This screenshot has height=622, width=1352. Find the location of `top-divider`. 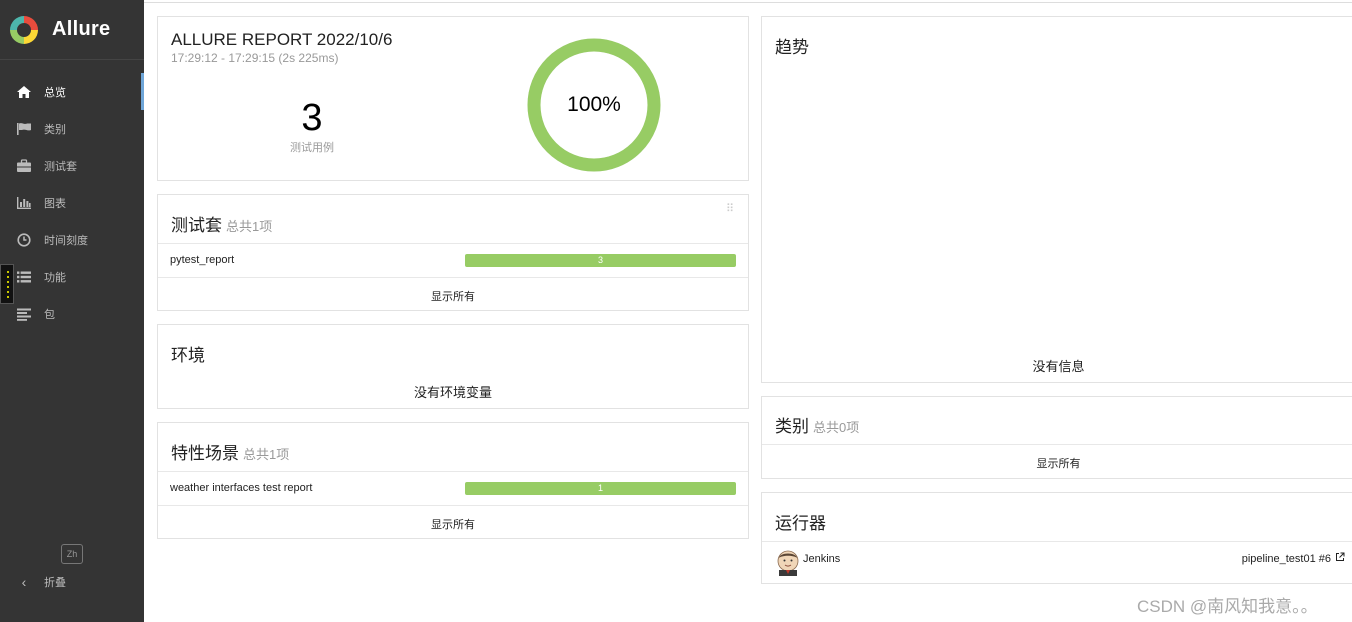

top-divider is located at coordinates (748, 2).